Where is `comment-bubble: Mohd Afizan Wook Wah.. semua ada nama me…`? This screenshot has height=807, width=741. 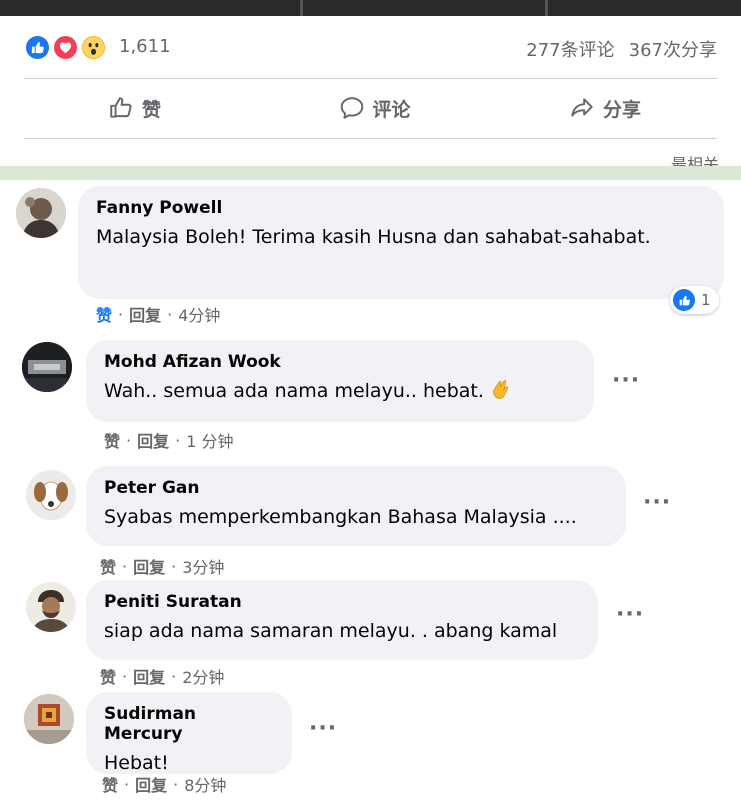 comment-bubble: Mohd Afizan Wook Wah.. semua ada nama me… is located at coordinates (340, 381).